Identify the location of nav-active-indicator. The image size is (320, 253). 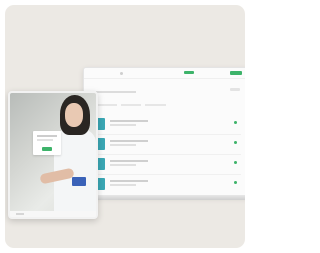
(189, 72).